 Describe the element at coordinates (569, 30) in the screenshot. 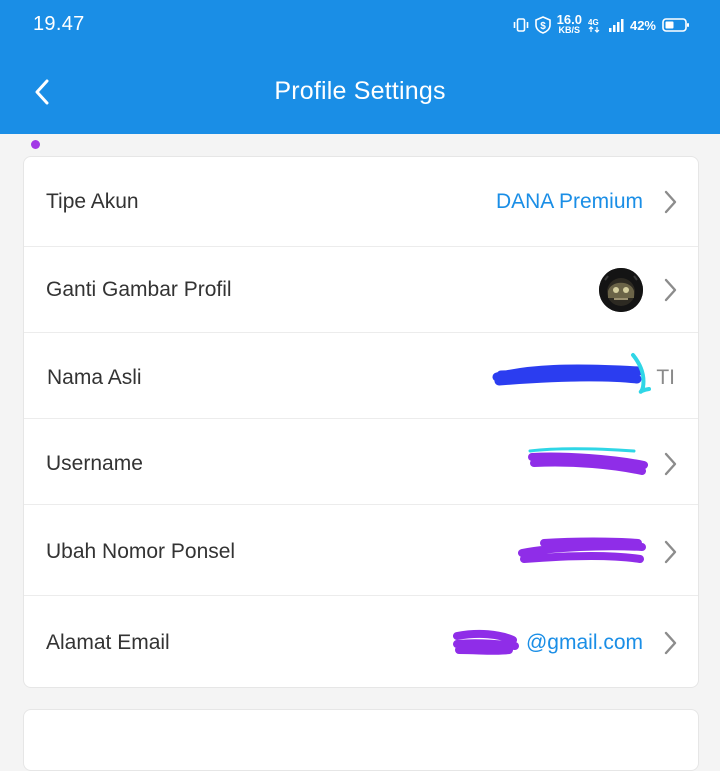

I see `net-speed-unit: KB/S` at that location.